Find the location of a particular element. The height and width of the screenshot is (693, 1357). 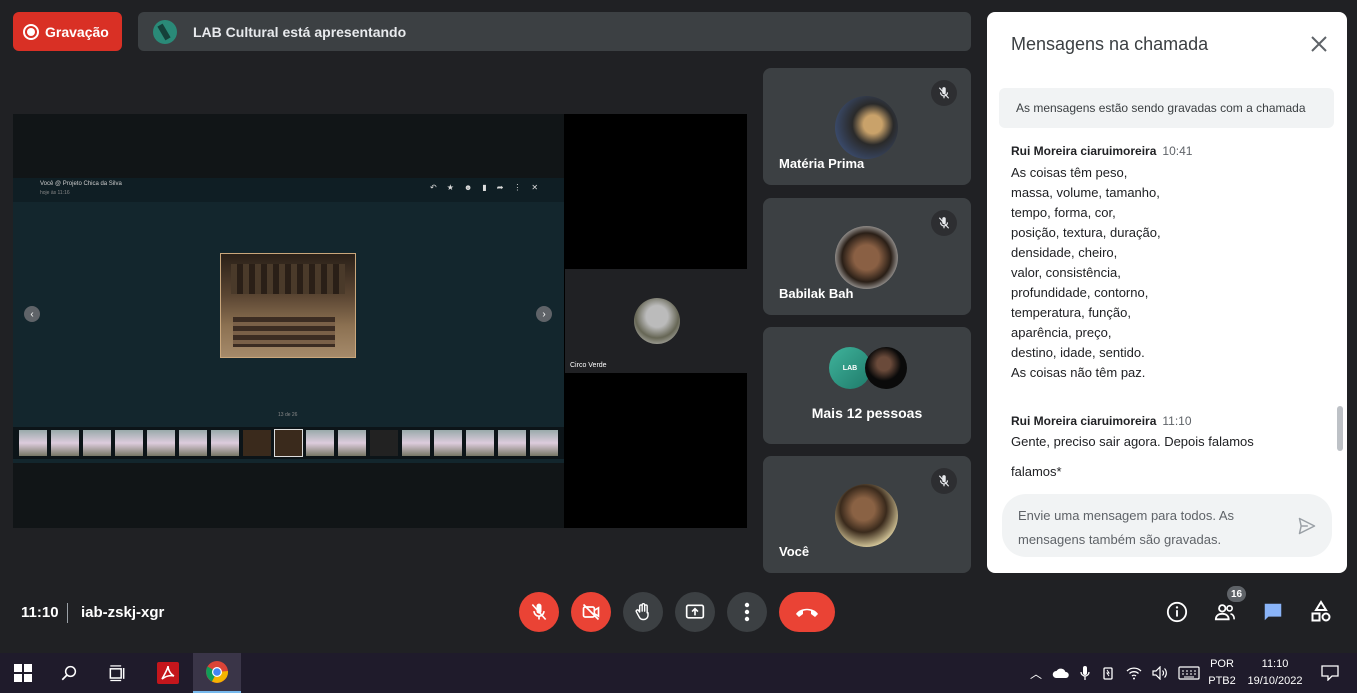

power-icon is located at coordinates (1108, 673).